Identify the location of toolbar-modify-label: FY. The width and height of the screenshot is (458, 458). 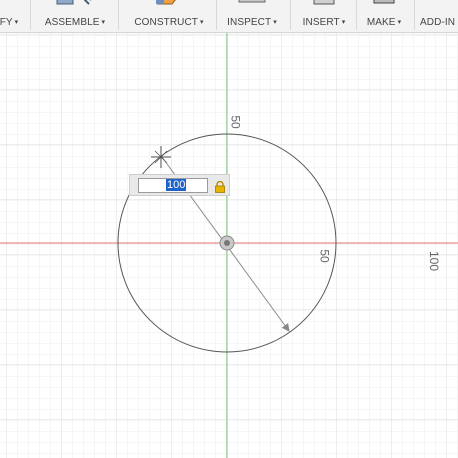
(6, 22).